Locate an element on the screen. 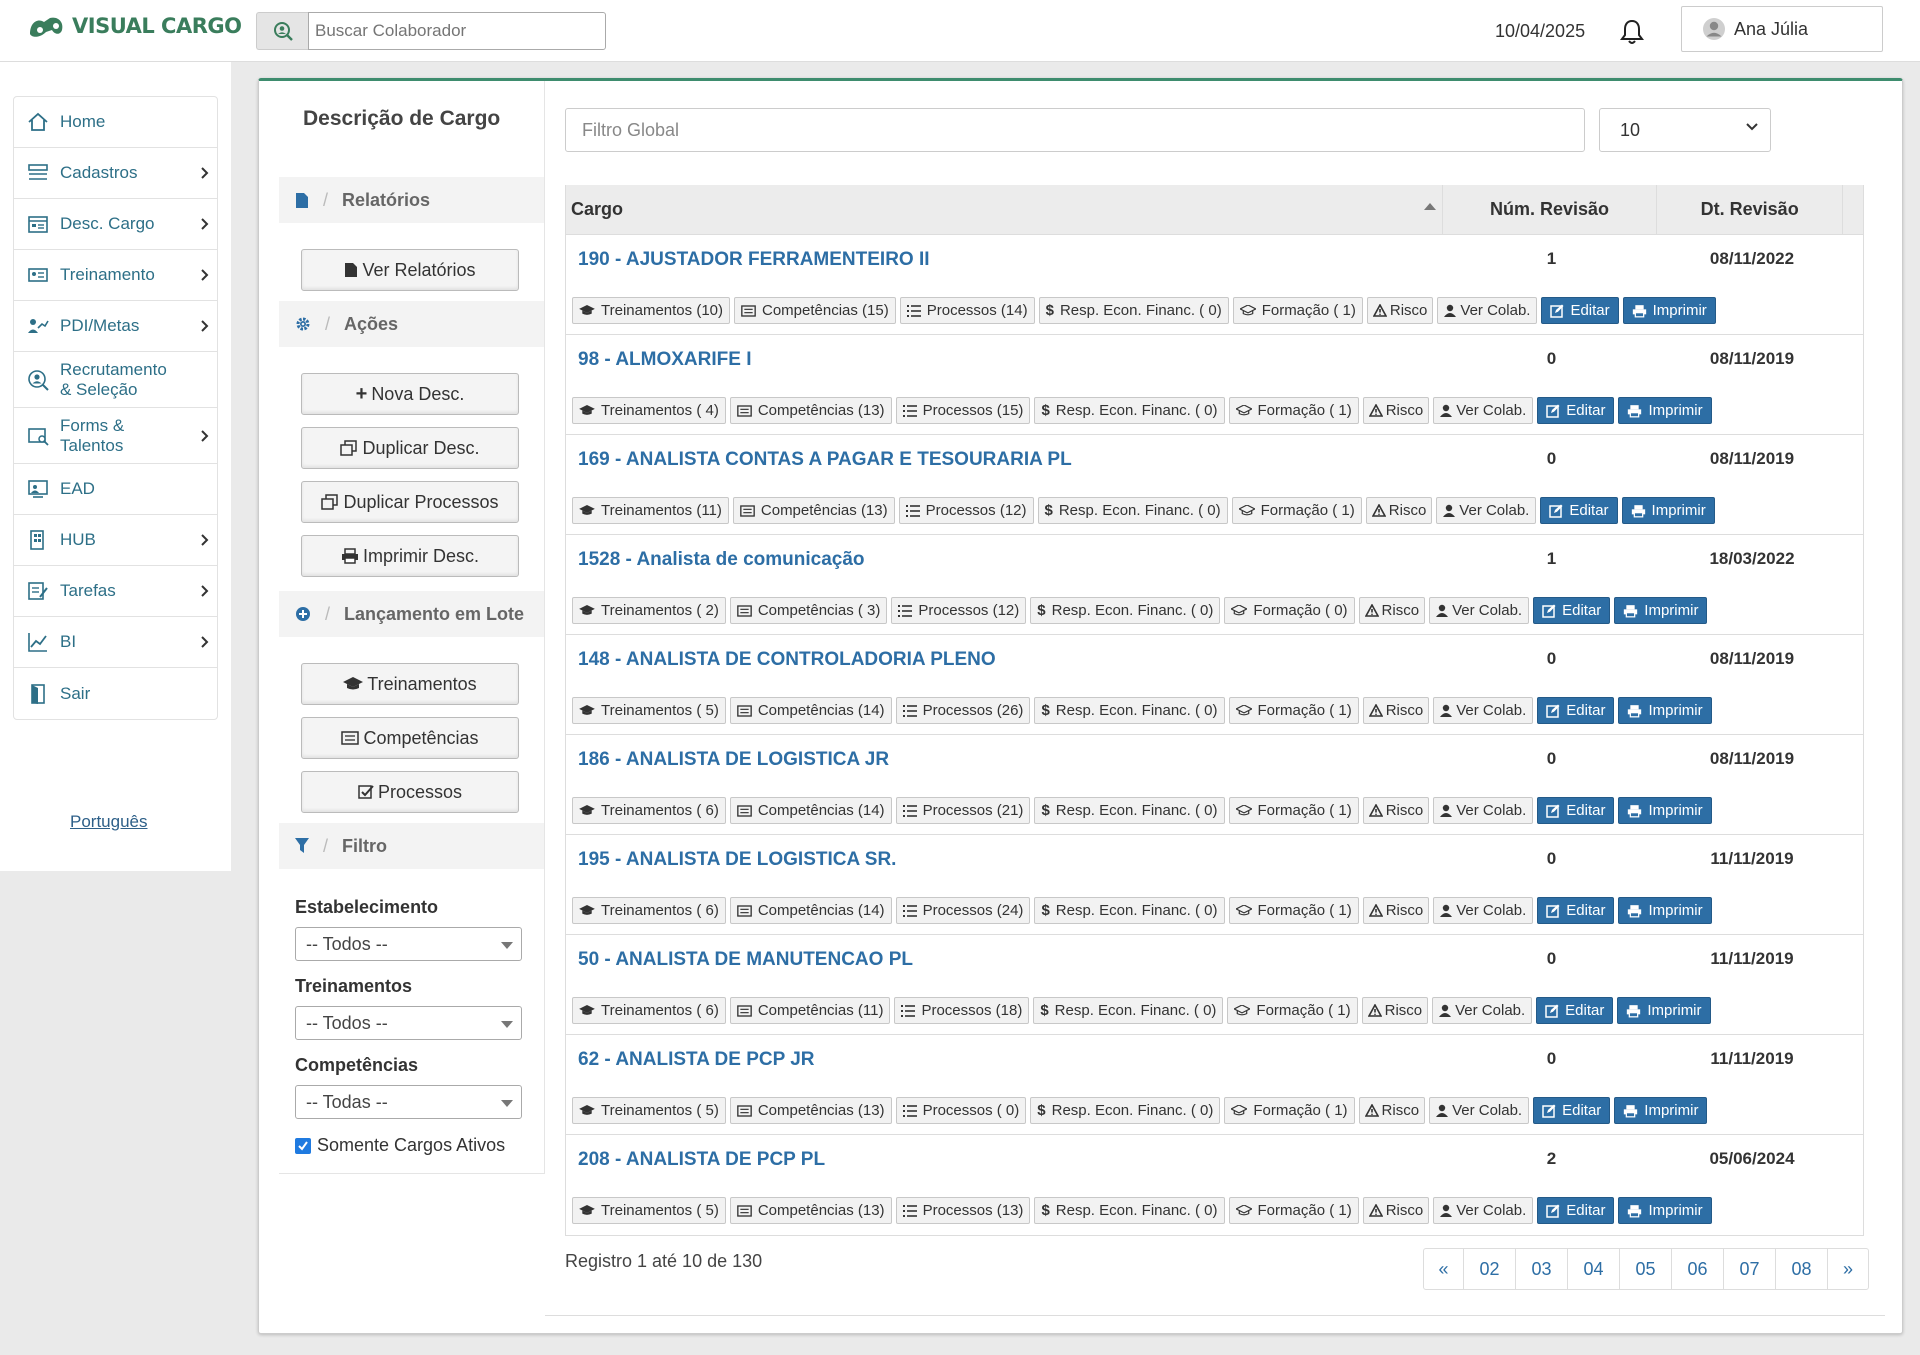 The height and width of the screenshot is (1355, 1920). search-input is located at coordinates (457, 31).